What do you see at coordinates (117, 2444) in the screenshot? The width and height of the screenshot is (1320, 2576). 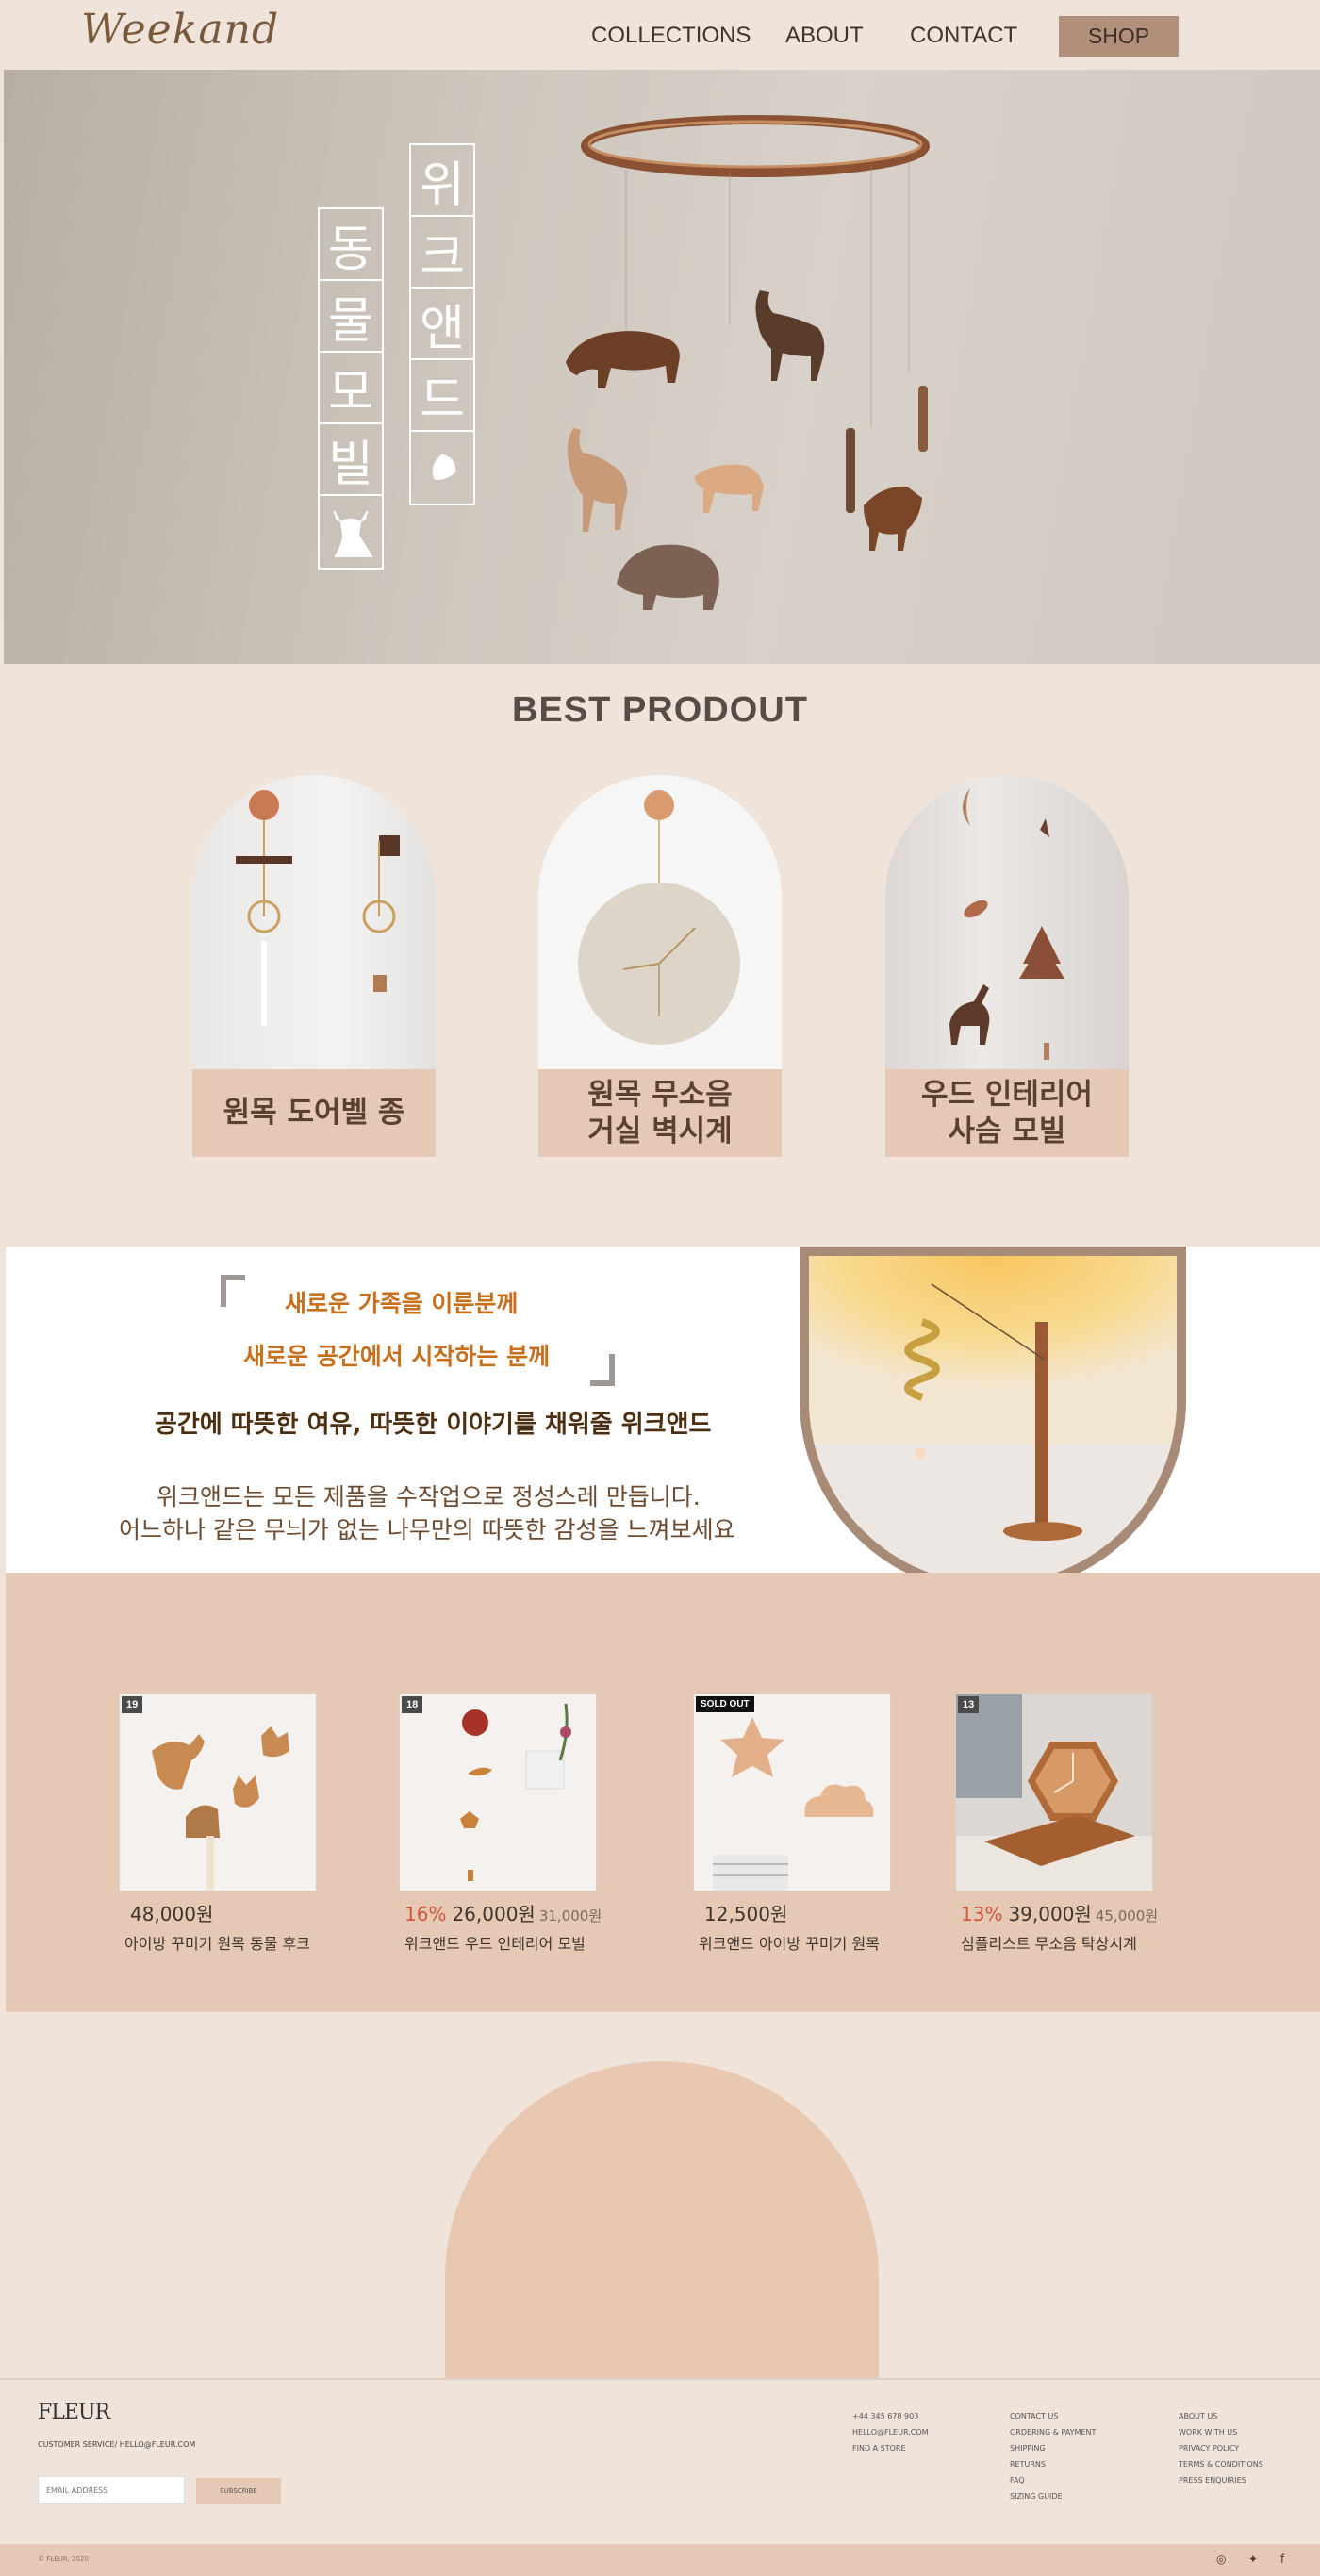 I see `footer-contact-email: CUSTOMER SERVICE/ HELLO@FLEUR.COM` at bounding box center [117, 2444].